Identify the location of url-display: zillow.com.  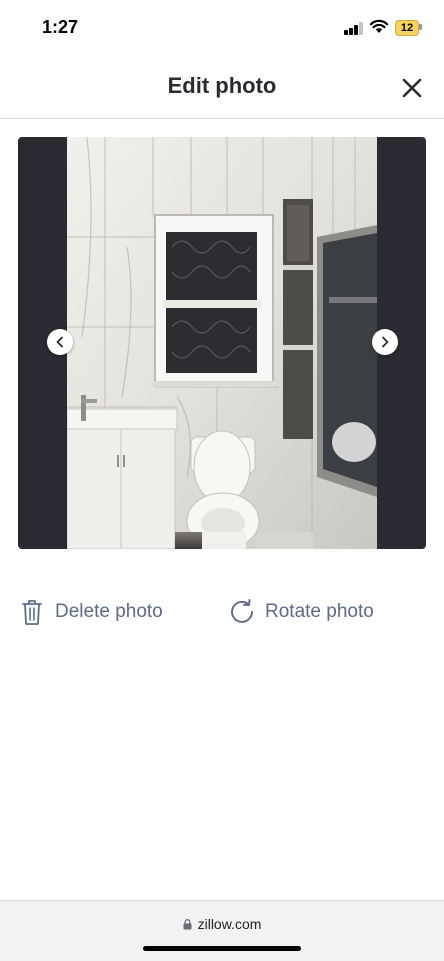
(222, 924).